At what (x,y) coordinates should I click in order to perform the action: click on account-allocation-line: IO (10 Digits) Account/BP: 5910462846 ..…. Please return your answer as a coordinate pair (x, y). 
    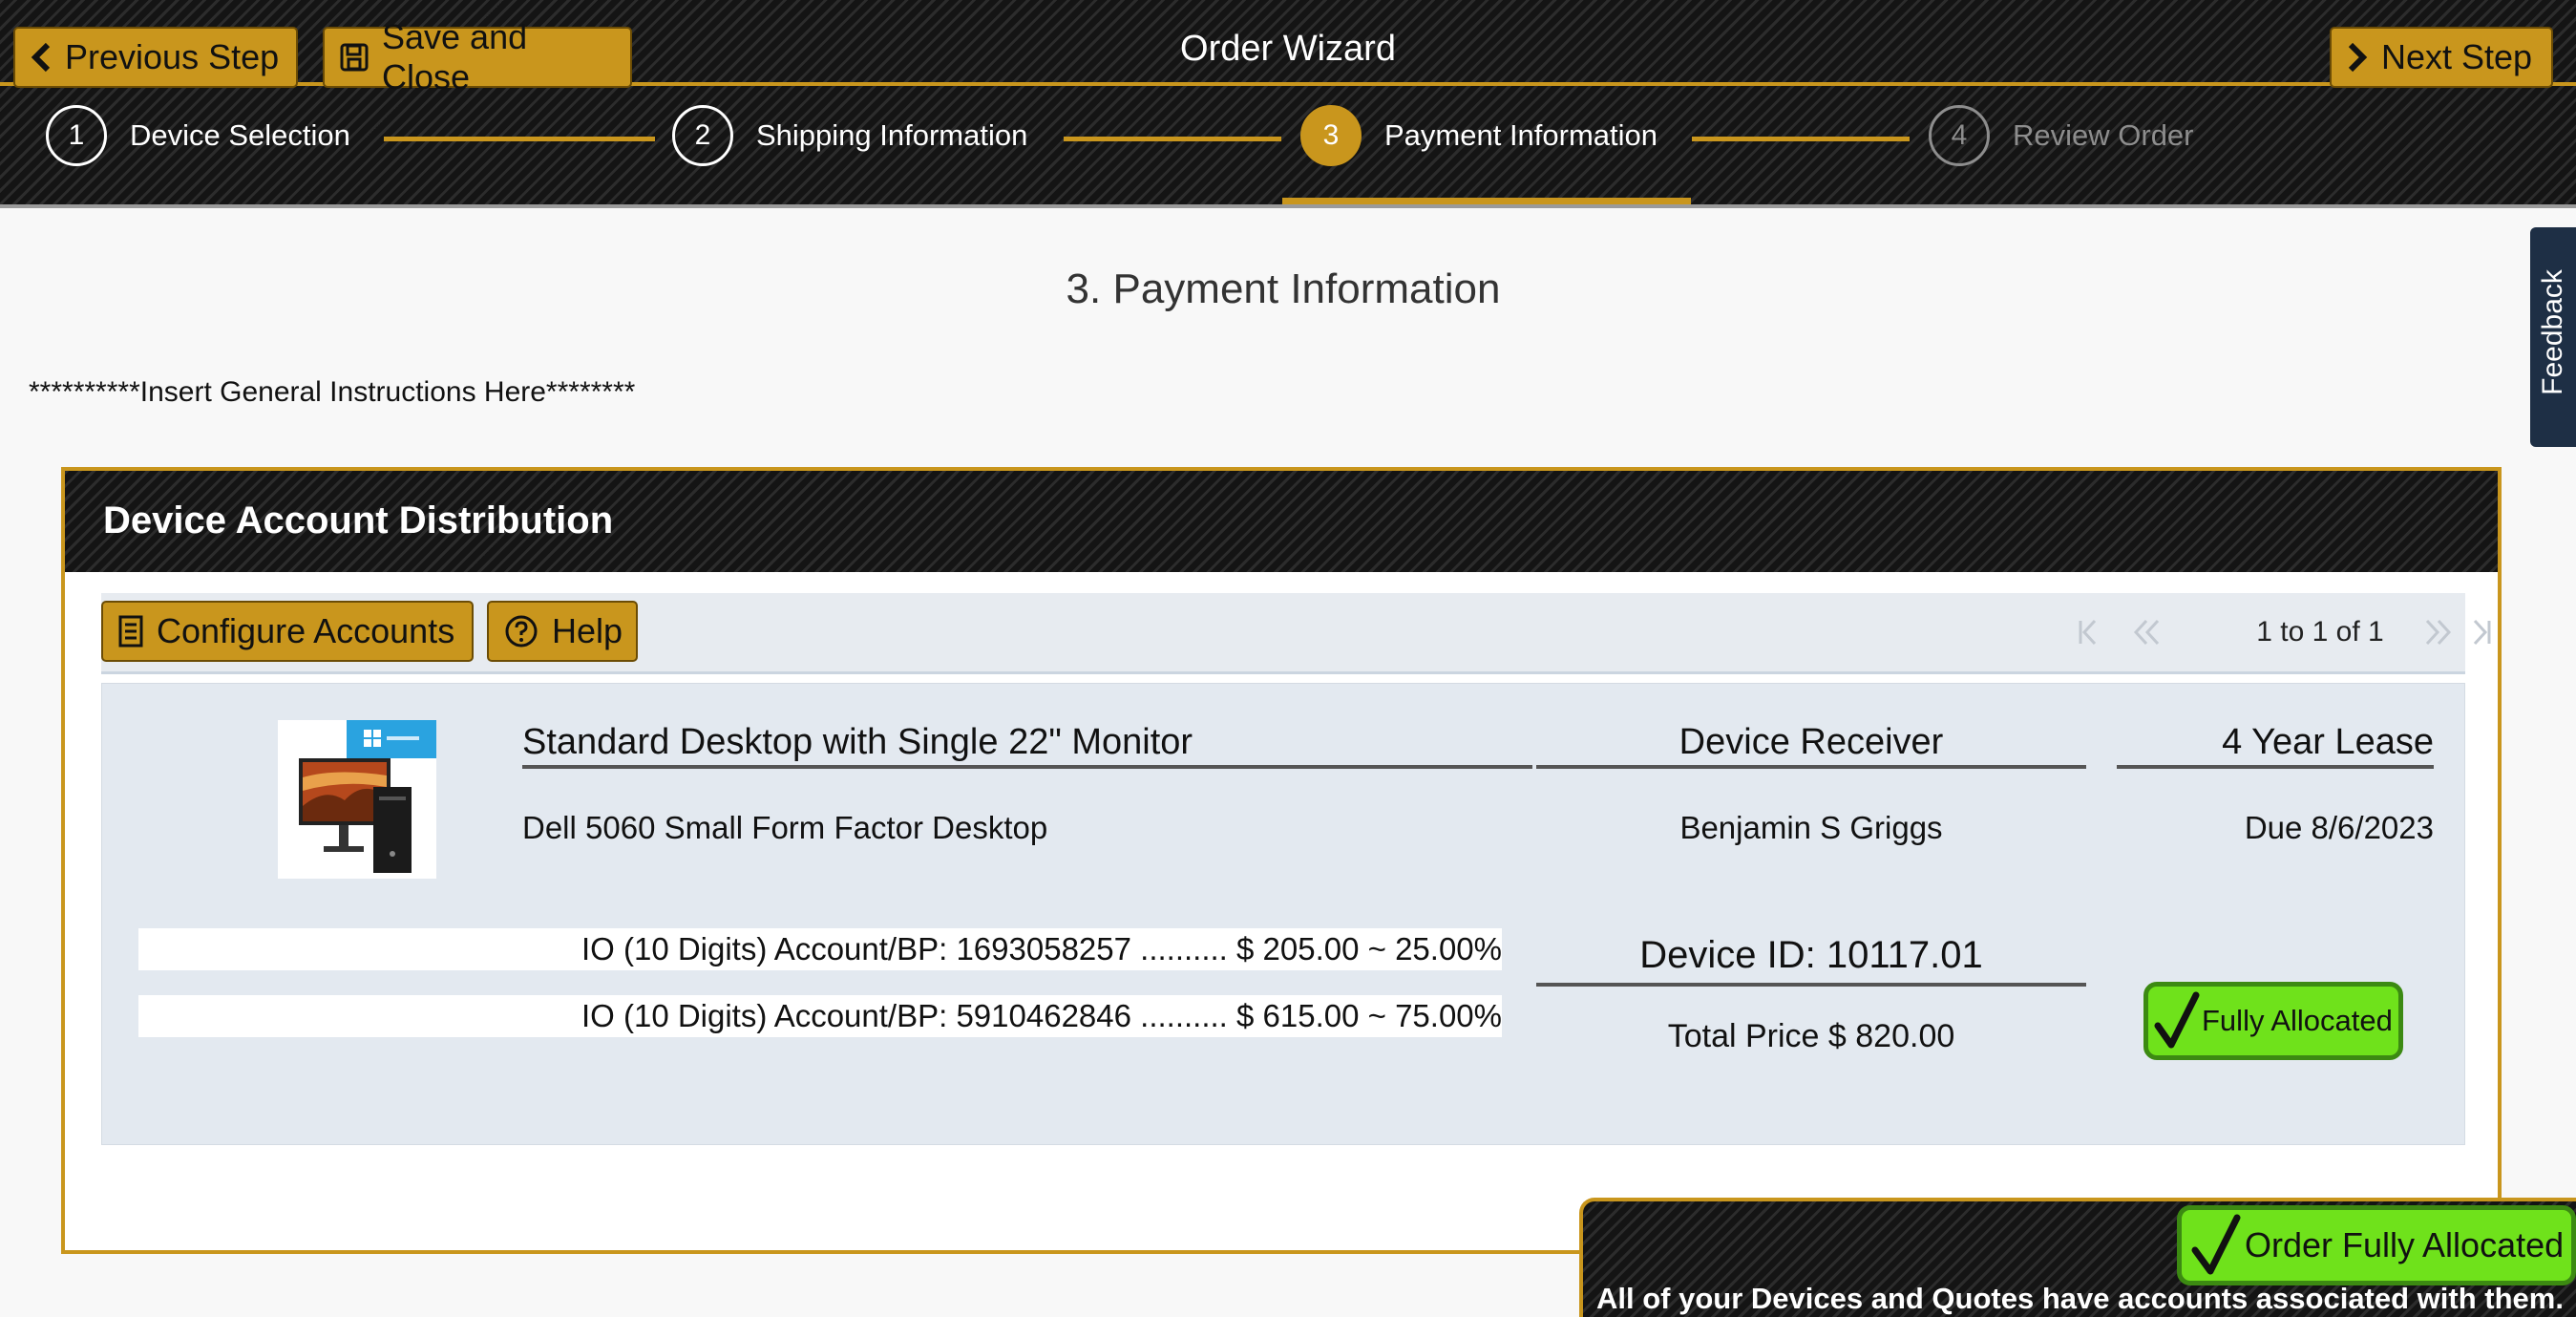
    Looking at the image, I should click on (820, 1016).